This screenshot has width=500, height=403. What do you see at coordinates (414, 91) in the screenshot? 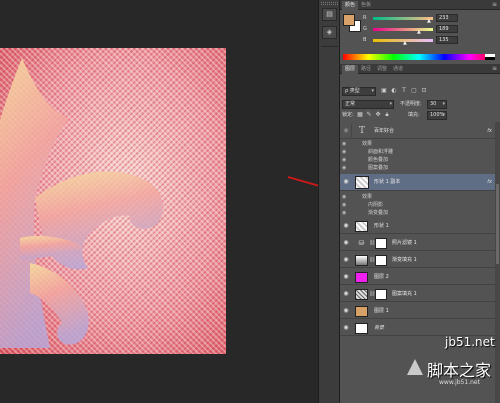
I see `filter-shape-icon: ▢` at bounding box center [414, 91].